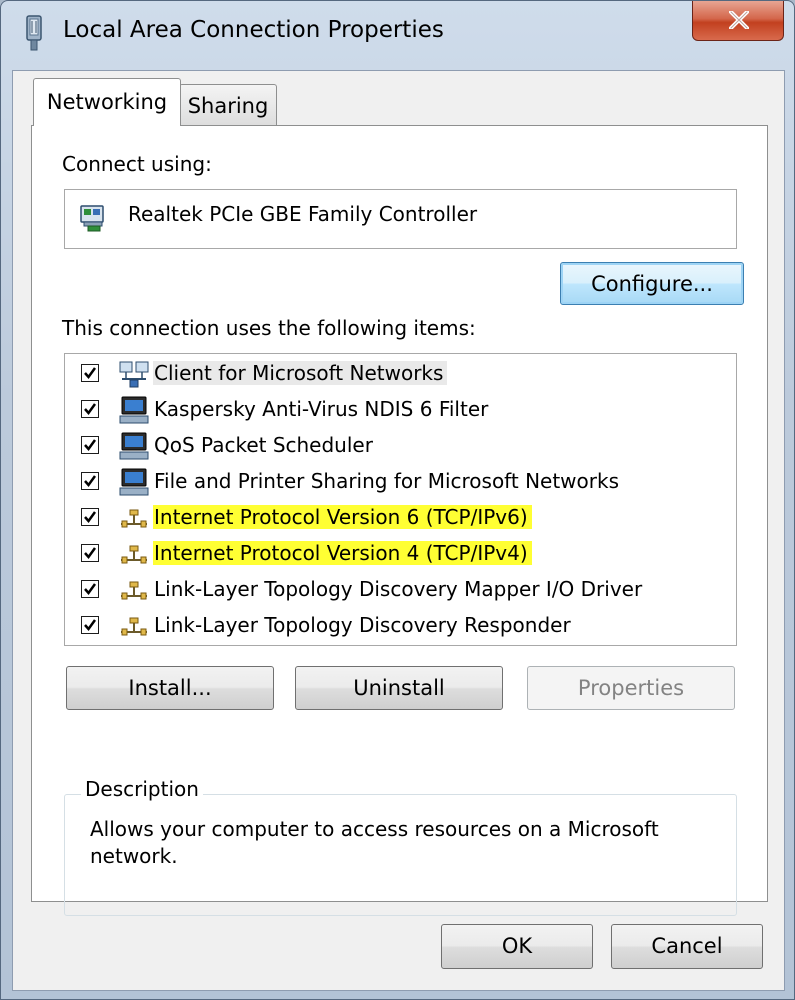 The width and height of the screenshot is (795, 1000). I want to click on properties-button: Properties, so click(631, 688).